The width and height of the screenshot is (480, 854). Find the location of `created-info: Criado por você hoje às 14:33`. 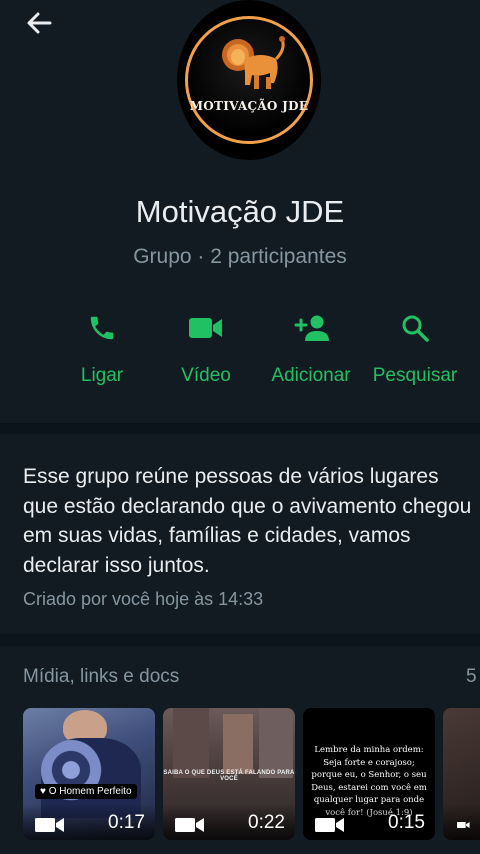

created-info: Criado por você hoje às 14:33 is located at coordinates (143, 599).